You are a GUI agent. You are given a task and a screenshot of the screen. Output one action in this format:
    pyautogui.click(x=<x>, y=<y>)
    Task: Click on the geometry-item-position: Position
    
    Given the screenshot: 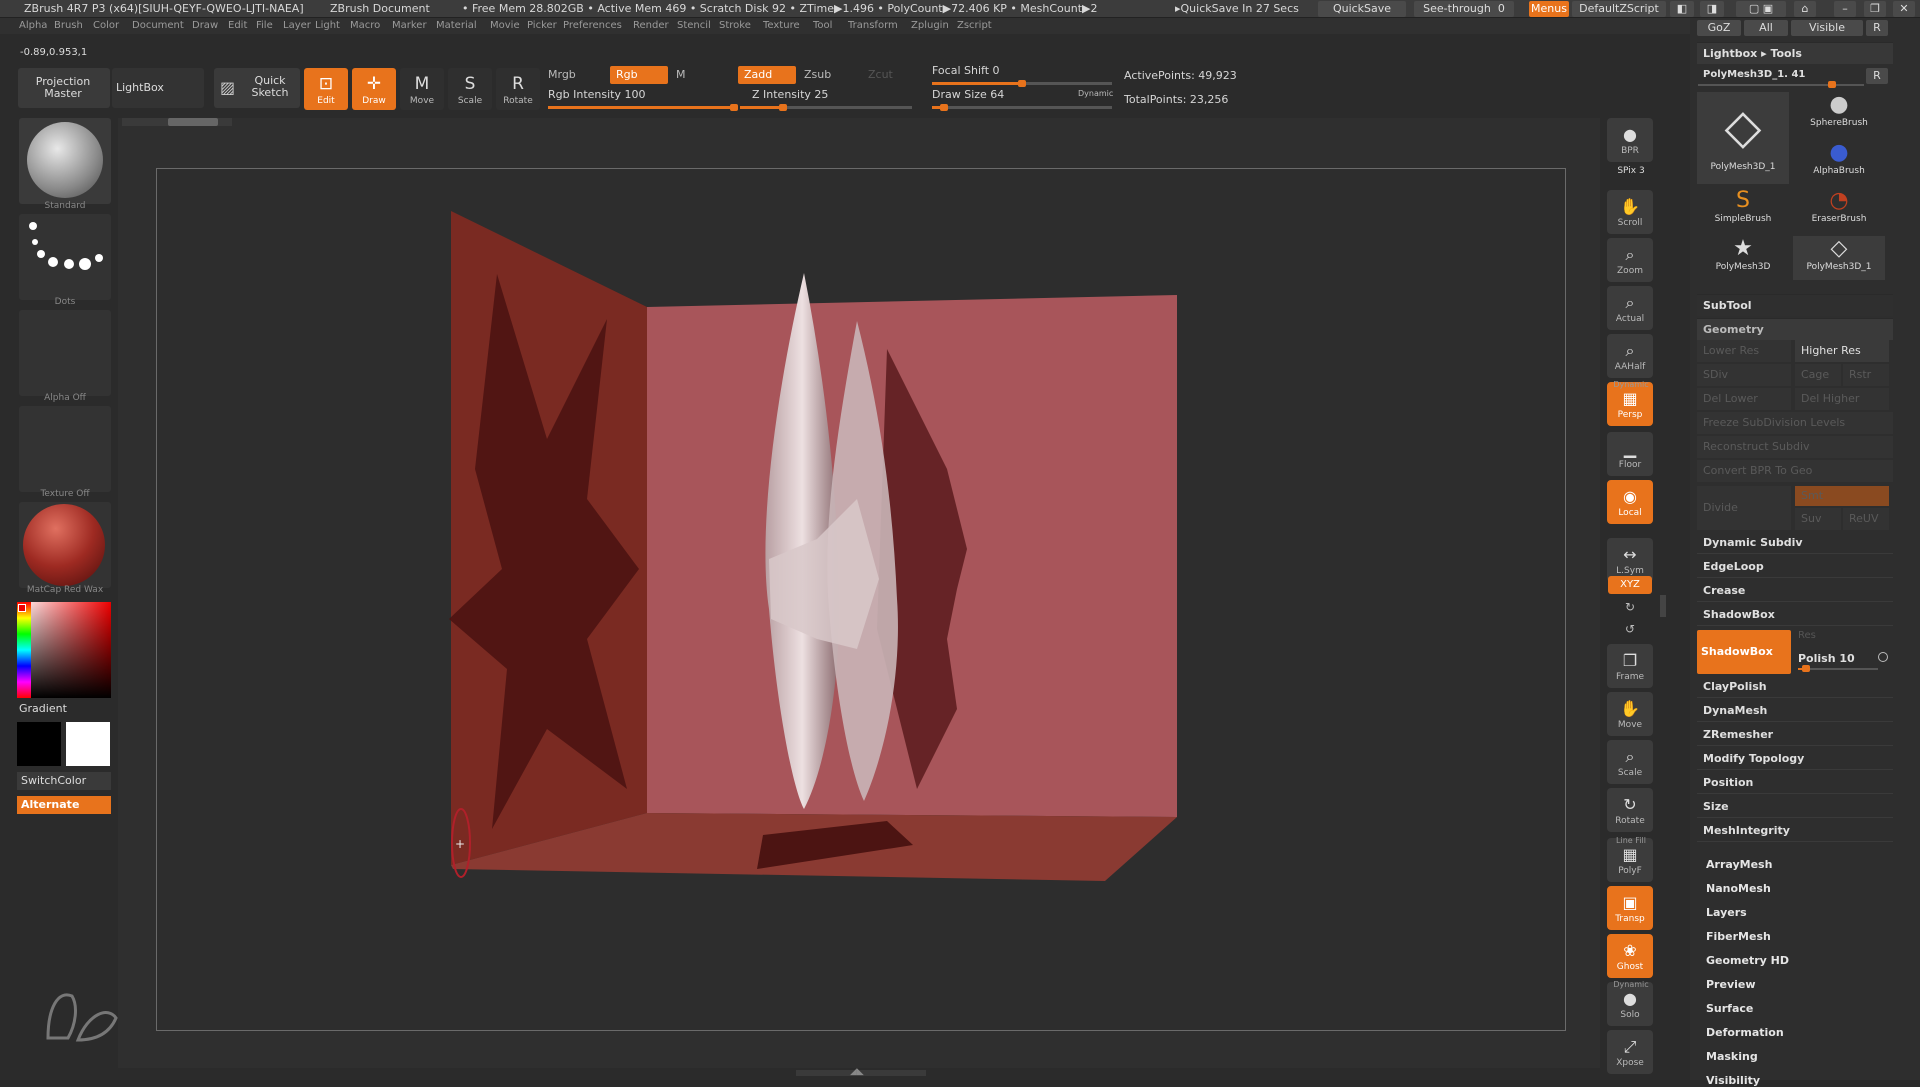 What is the action you would take?
    pyautogui.click(x=1795, y=783)
    